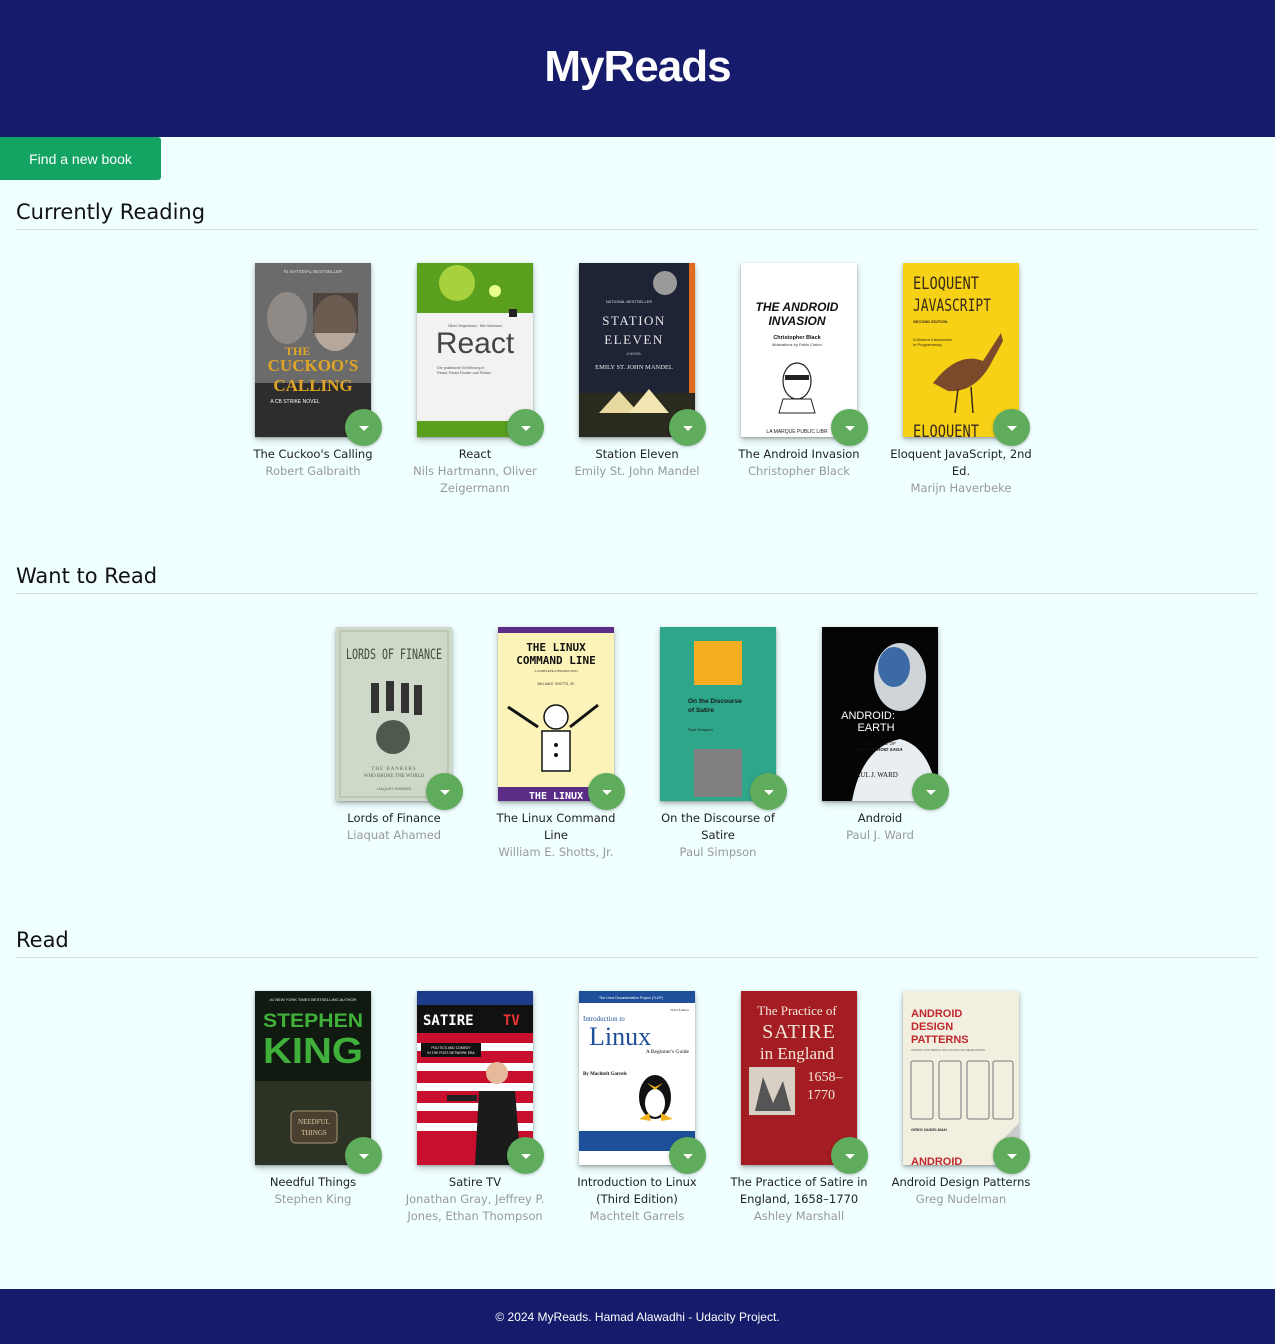 Image resolution: width=1275 pixels, height=1344 pixels. What do you see at coordinates (797, 338) in the screenshot?
I see `cover-text: Christopher Black` at bounding box center [797, 338].